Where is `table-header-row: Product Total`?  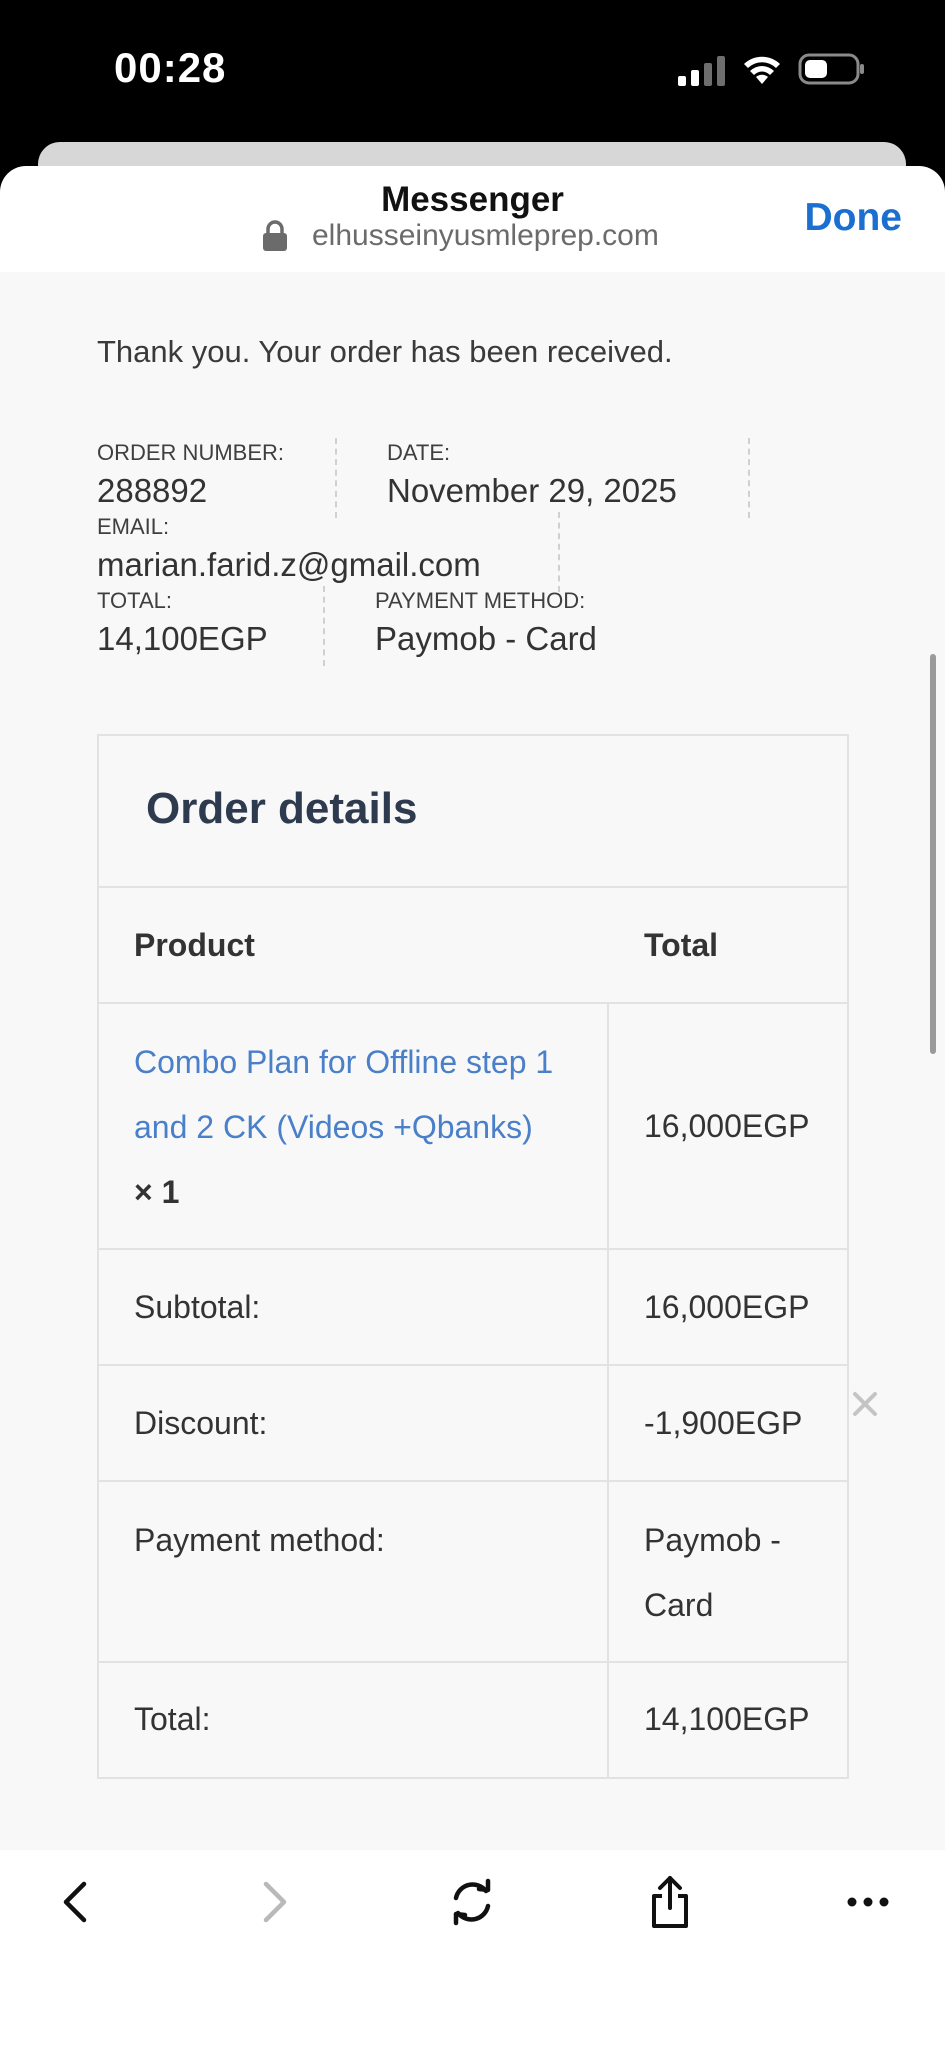
table-header-row: Product Total is located at coordinates (473, 946).